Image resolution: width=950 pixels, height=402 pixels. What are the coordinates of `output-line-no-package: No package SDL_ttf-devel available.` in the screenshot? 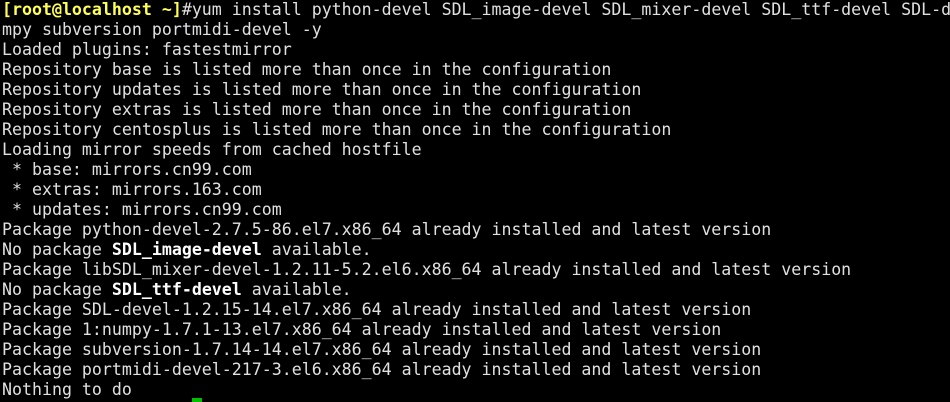 It's located at (476, 290).